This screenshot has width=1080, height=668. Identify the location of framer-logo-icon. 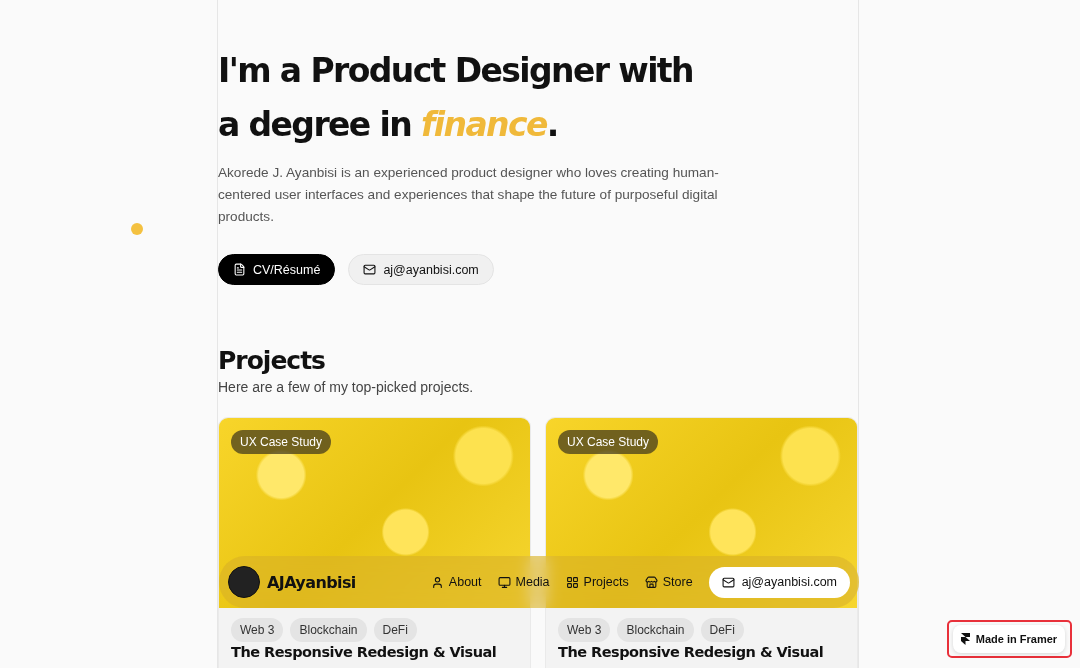
(965, 639).